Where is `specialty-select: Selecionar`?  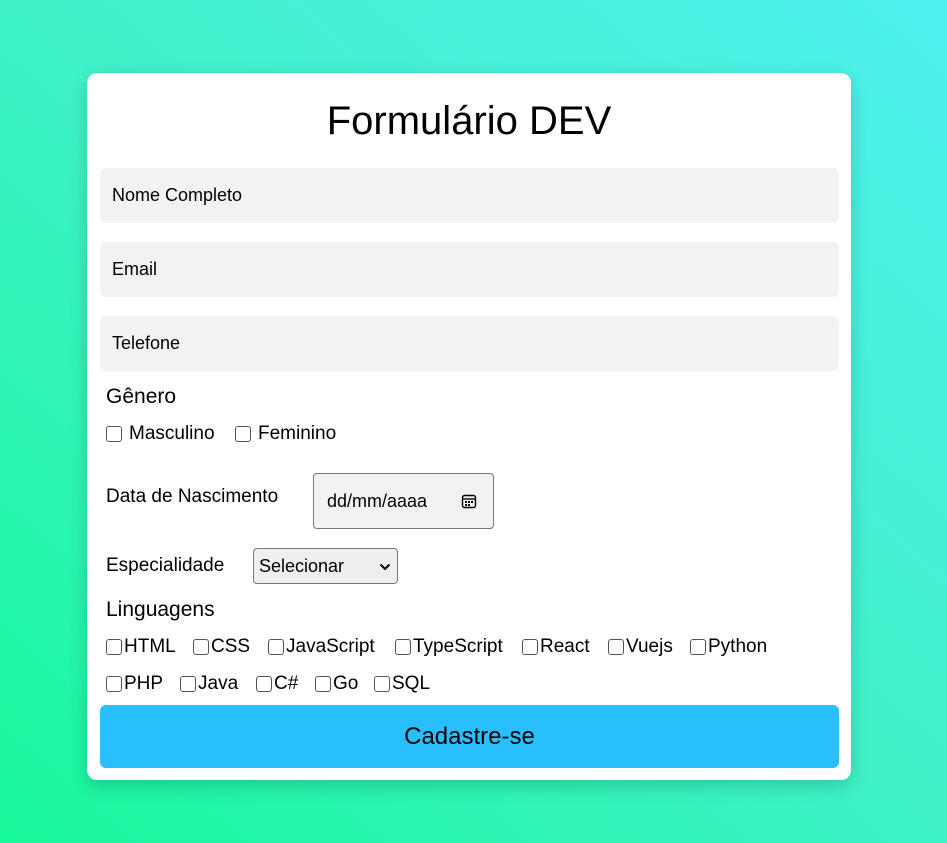 specialty-select: Selecionar is located at coordinates (325, 566).